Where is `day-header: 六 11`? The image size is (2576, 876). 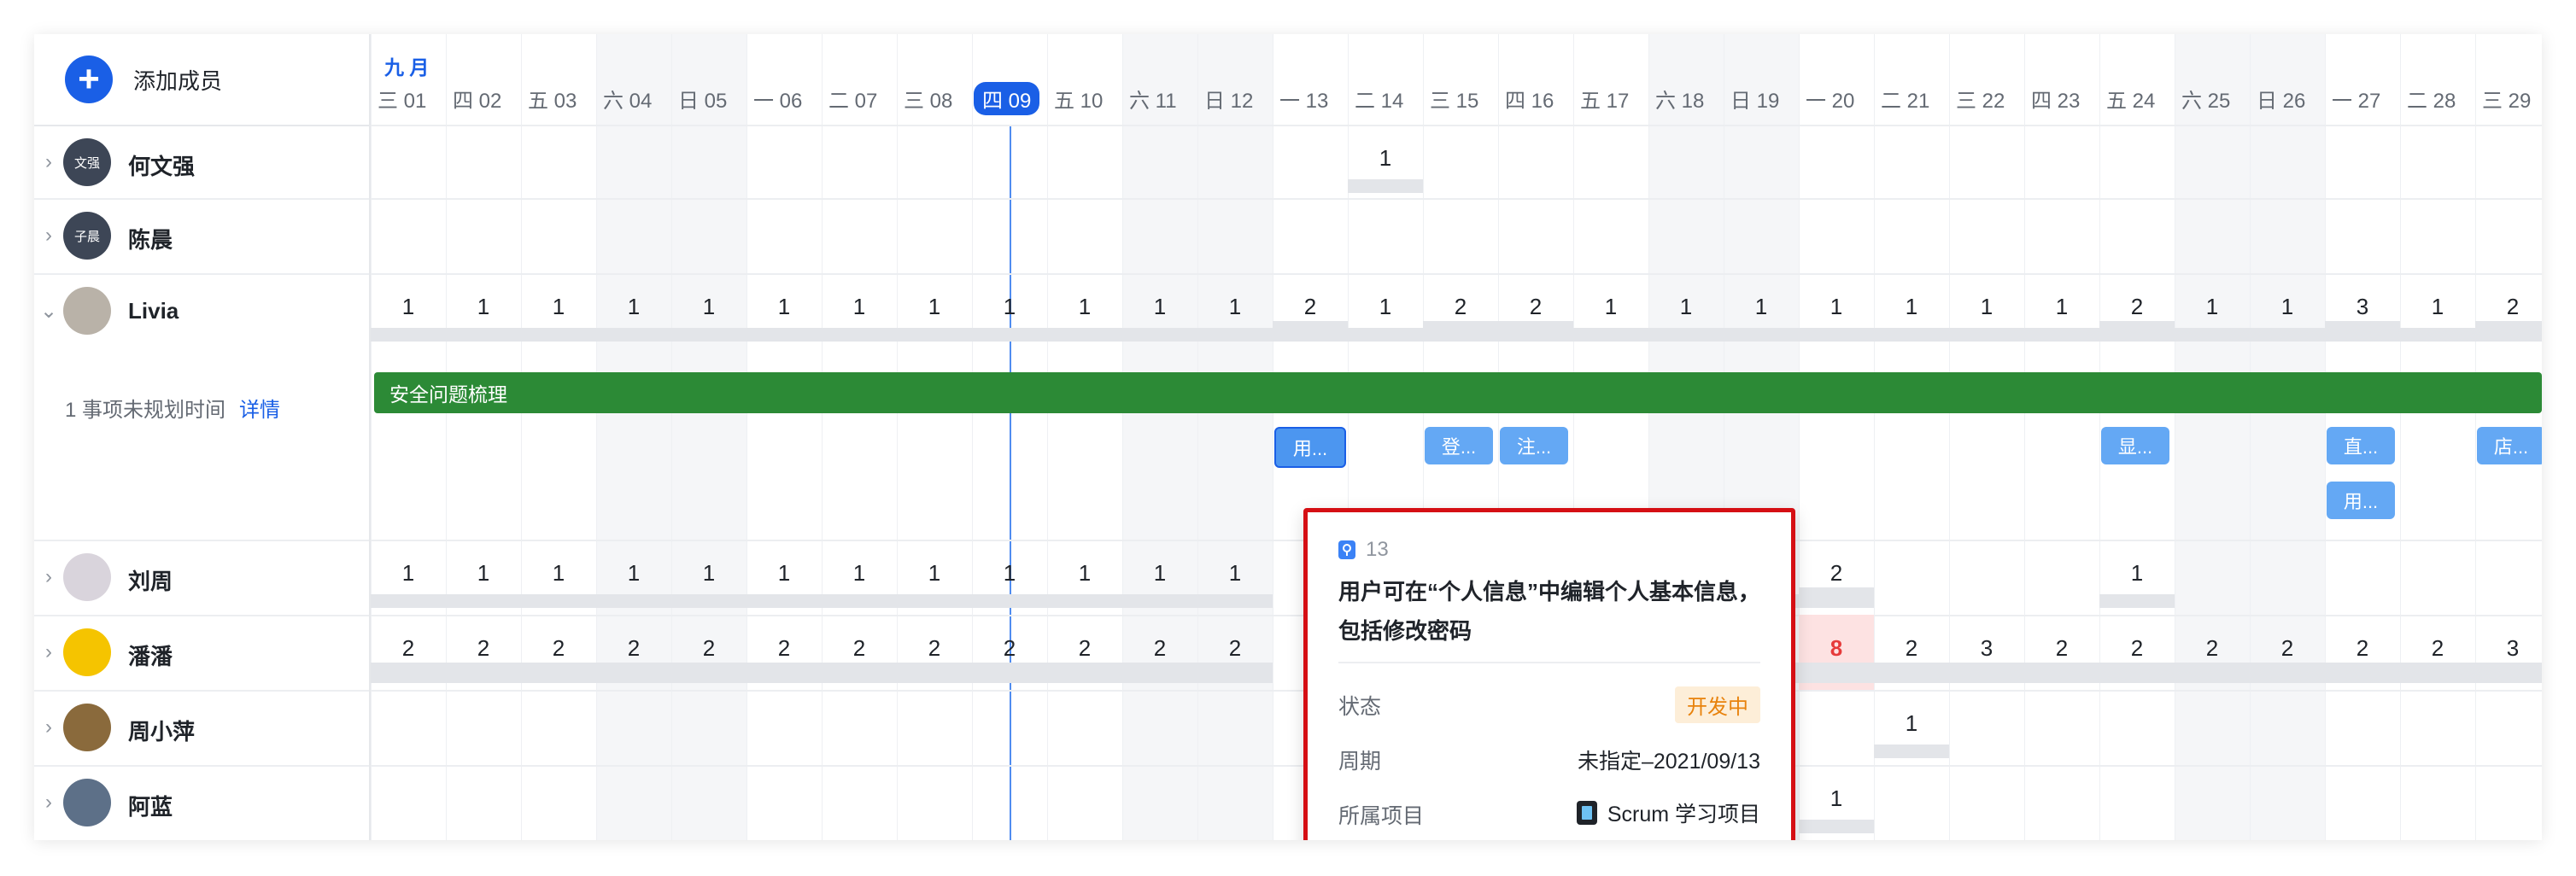
day-header: 六 11 is located at coordinates (1153, 99).